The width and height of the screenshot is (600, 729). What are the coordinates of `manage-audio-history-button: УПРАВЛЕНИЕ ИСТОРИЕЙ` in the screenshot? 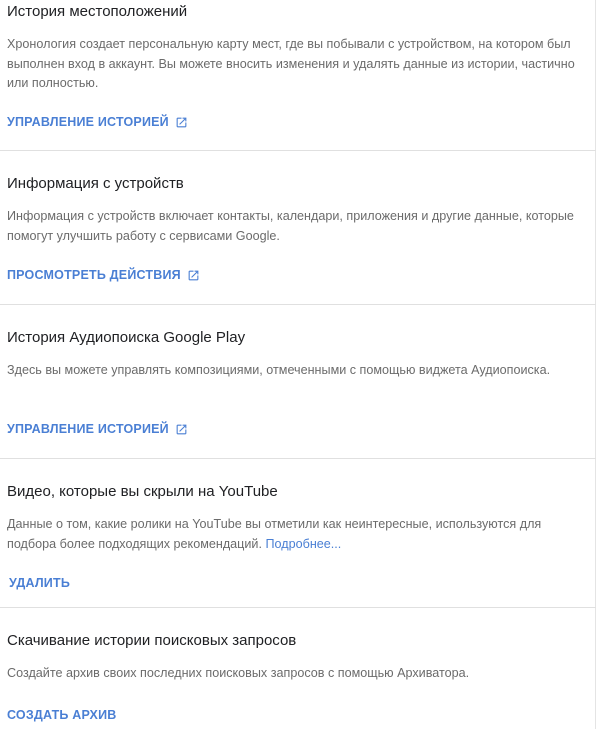 It's located at (97, 429).